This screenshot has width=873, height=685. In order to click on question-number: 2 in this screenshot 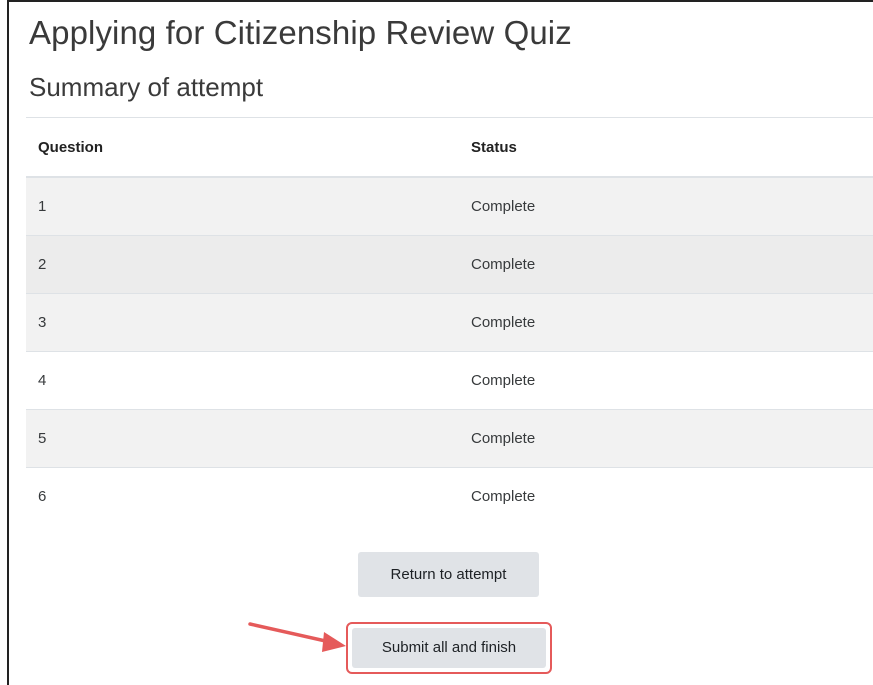, I will do `click(242, 264)`.